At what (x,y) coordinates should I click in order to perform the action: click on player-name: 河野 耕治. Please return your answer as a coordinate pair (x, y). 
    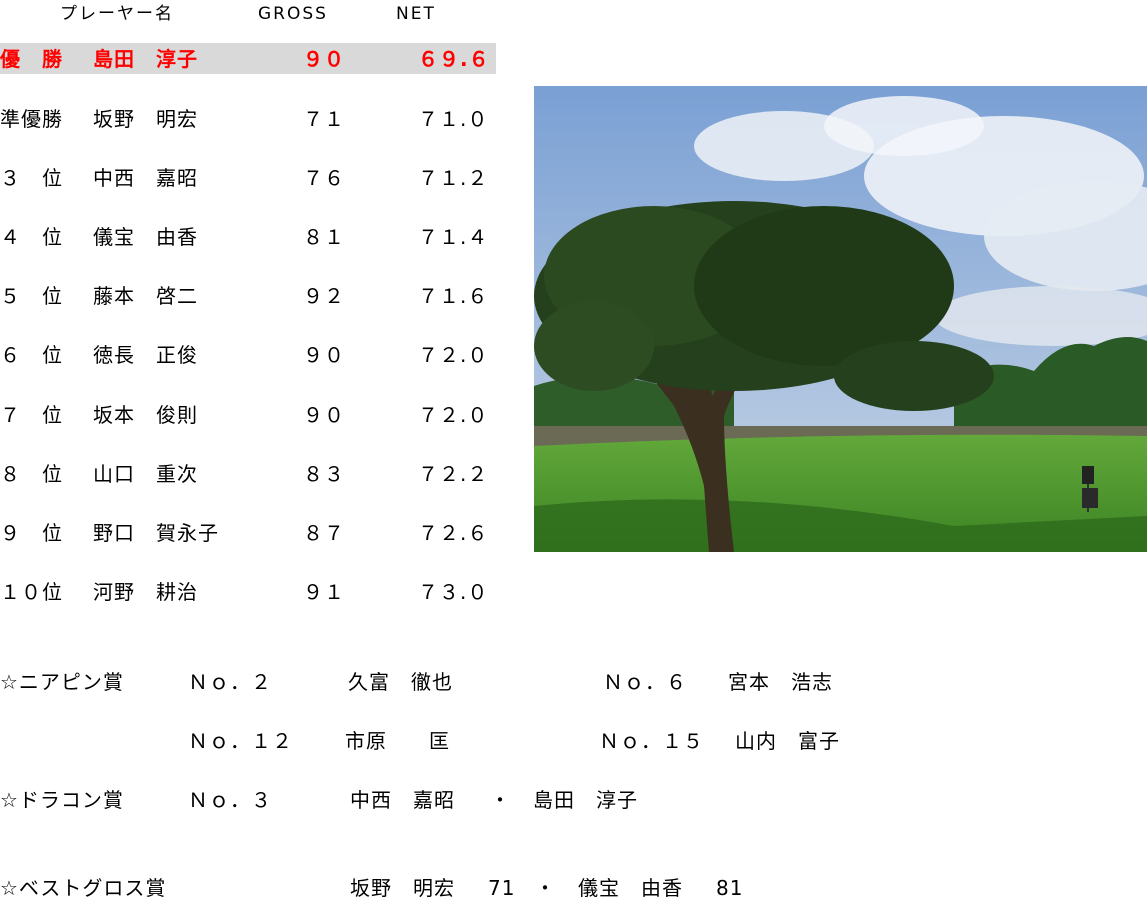
    Looking at the image, I should click on (145, 592).